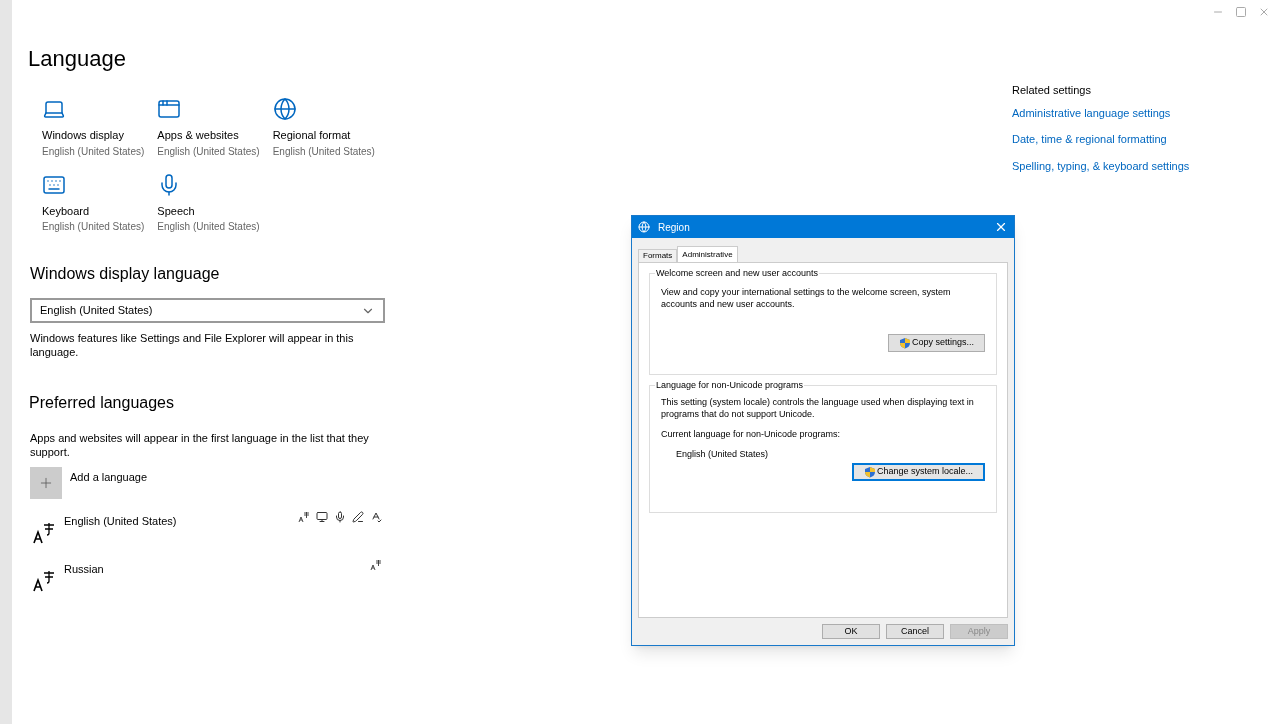 Image resolution: width=1280 pixels, height=724 pixels. Describe the element at coordinates (102, 403) in the screenshot. I see `section-heading: Preferred languages` at that location.